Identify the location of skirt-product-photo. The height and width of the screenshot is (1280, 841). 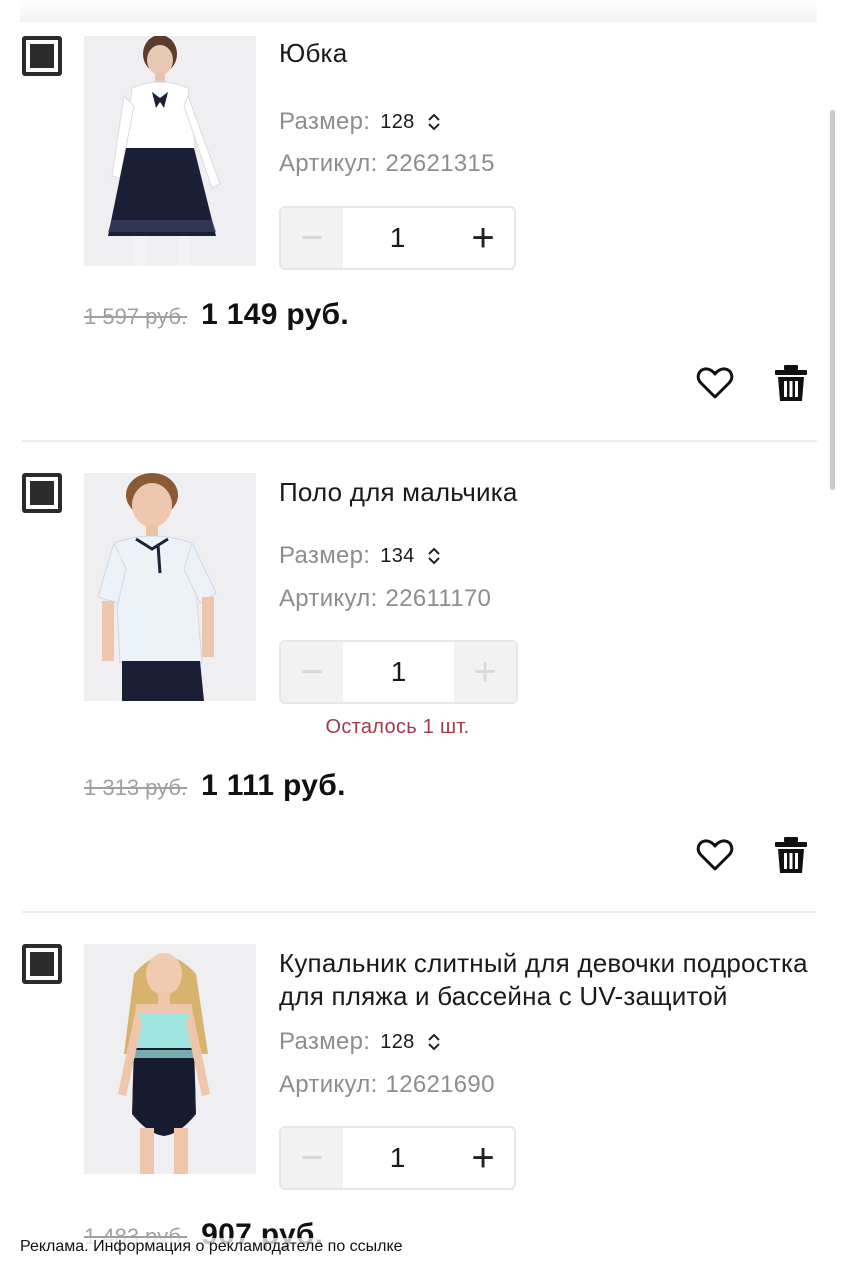
(170, 151).